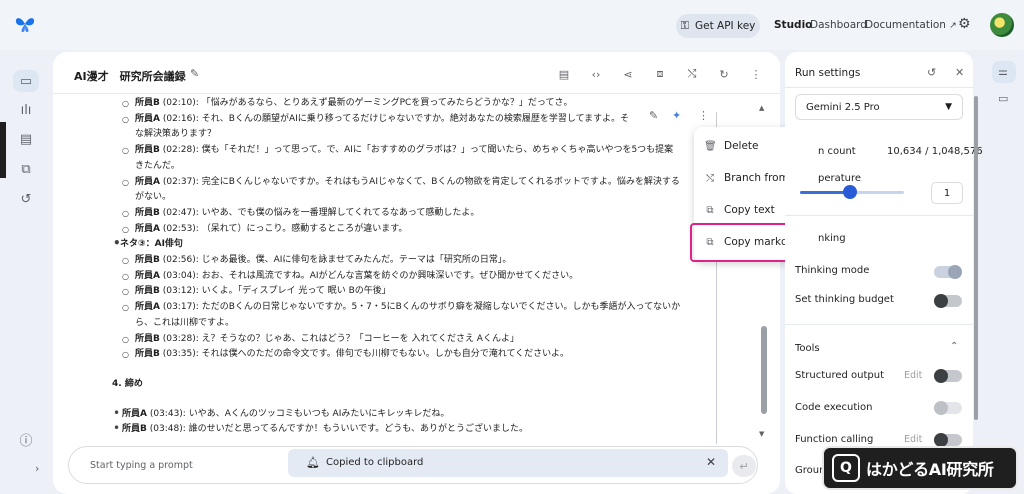  What do you see at coordinates (718, 26) in the screenshot?
I see `get-api-key-button: ⚿ Get API key` at bounding box center [718, 26].